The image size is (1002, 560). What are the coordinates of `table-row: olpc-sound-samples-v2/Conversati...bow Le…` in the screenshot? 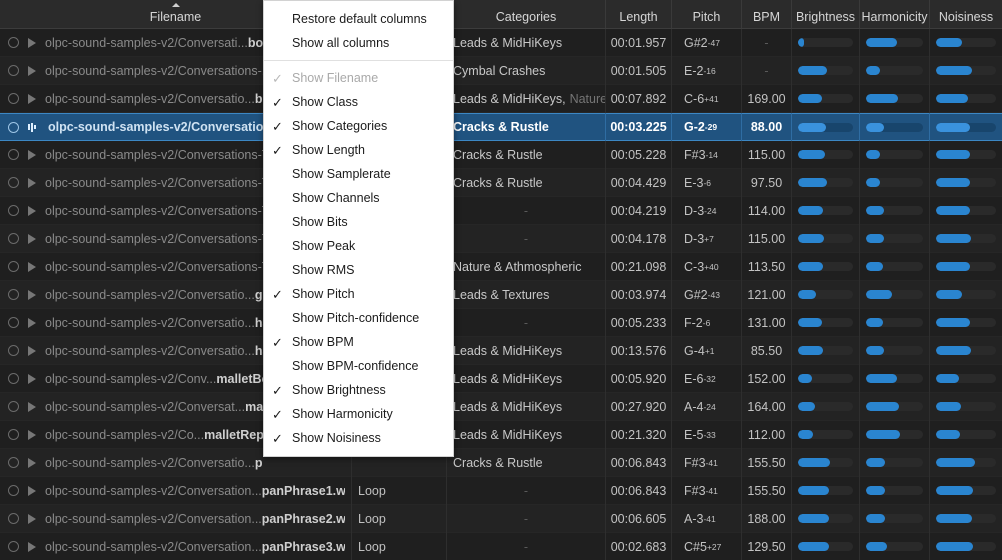 It's located at (501, 42).